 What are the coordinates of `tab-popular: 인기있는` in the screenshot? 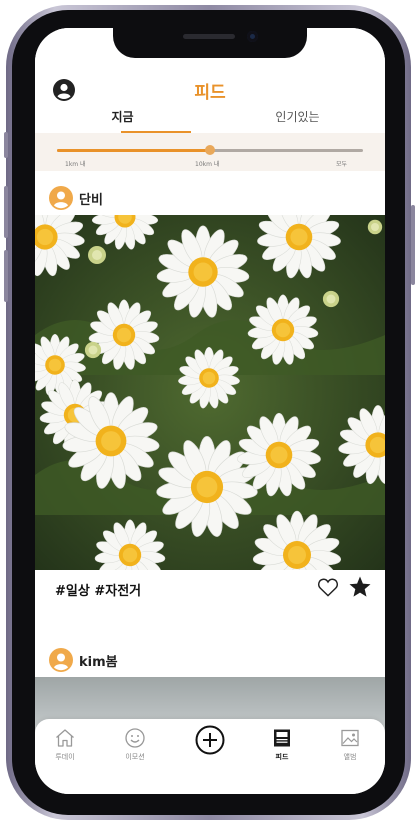 It's located at (297, 116).